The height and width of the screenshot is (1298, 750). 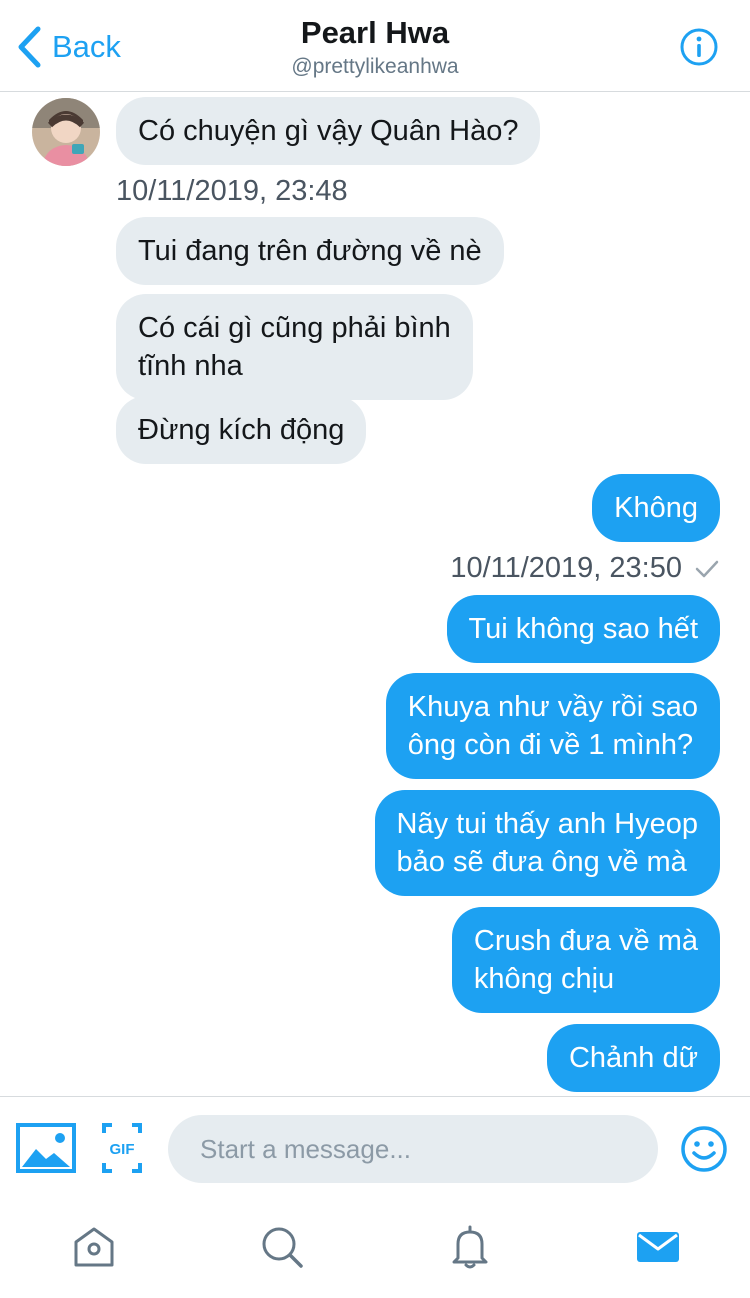 What do you see at coordinates (704, 1149) in the screenshot?
I see `emoji-icon` at bounding box center [704, 1149].